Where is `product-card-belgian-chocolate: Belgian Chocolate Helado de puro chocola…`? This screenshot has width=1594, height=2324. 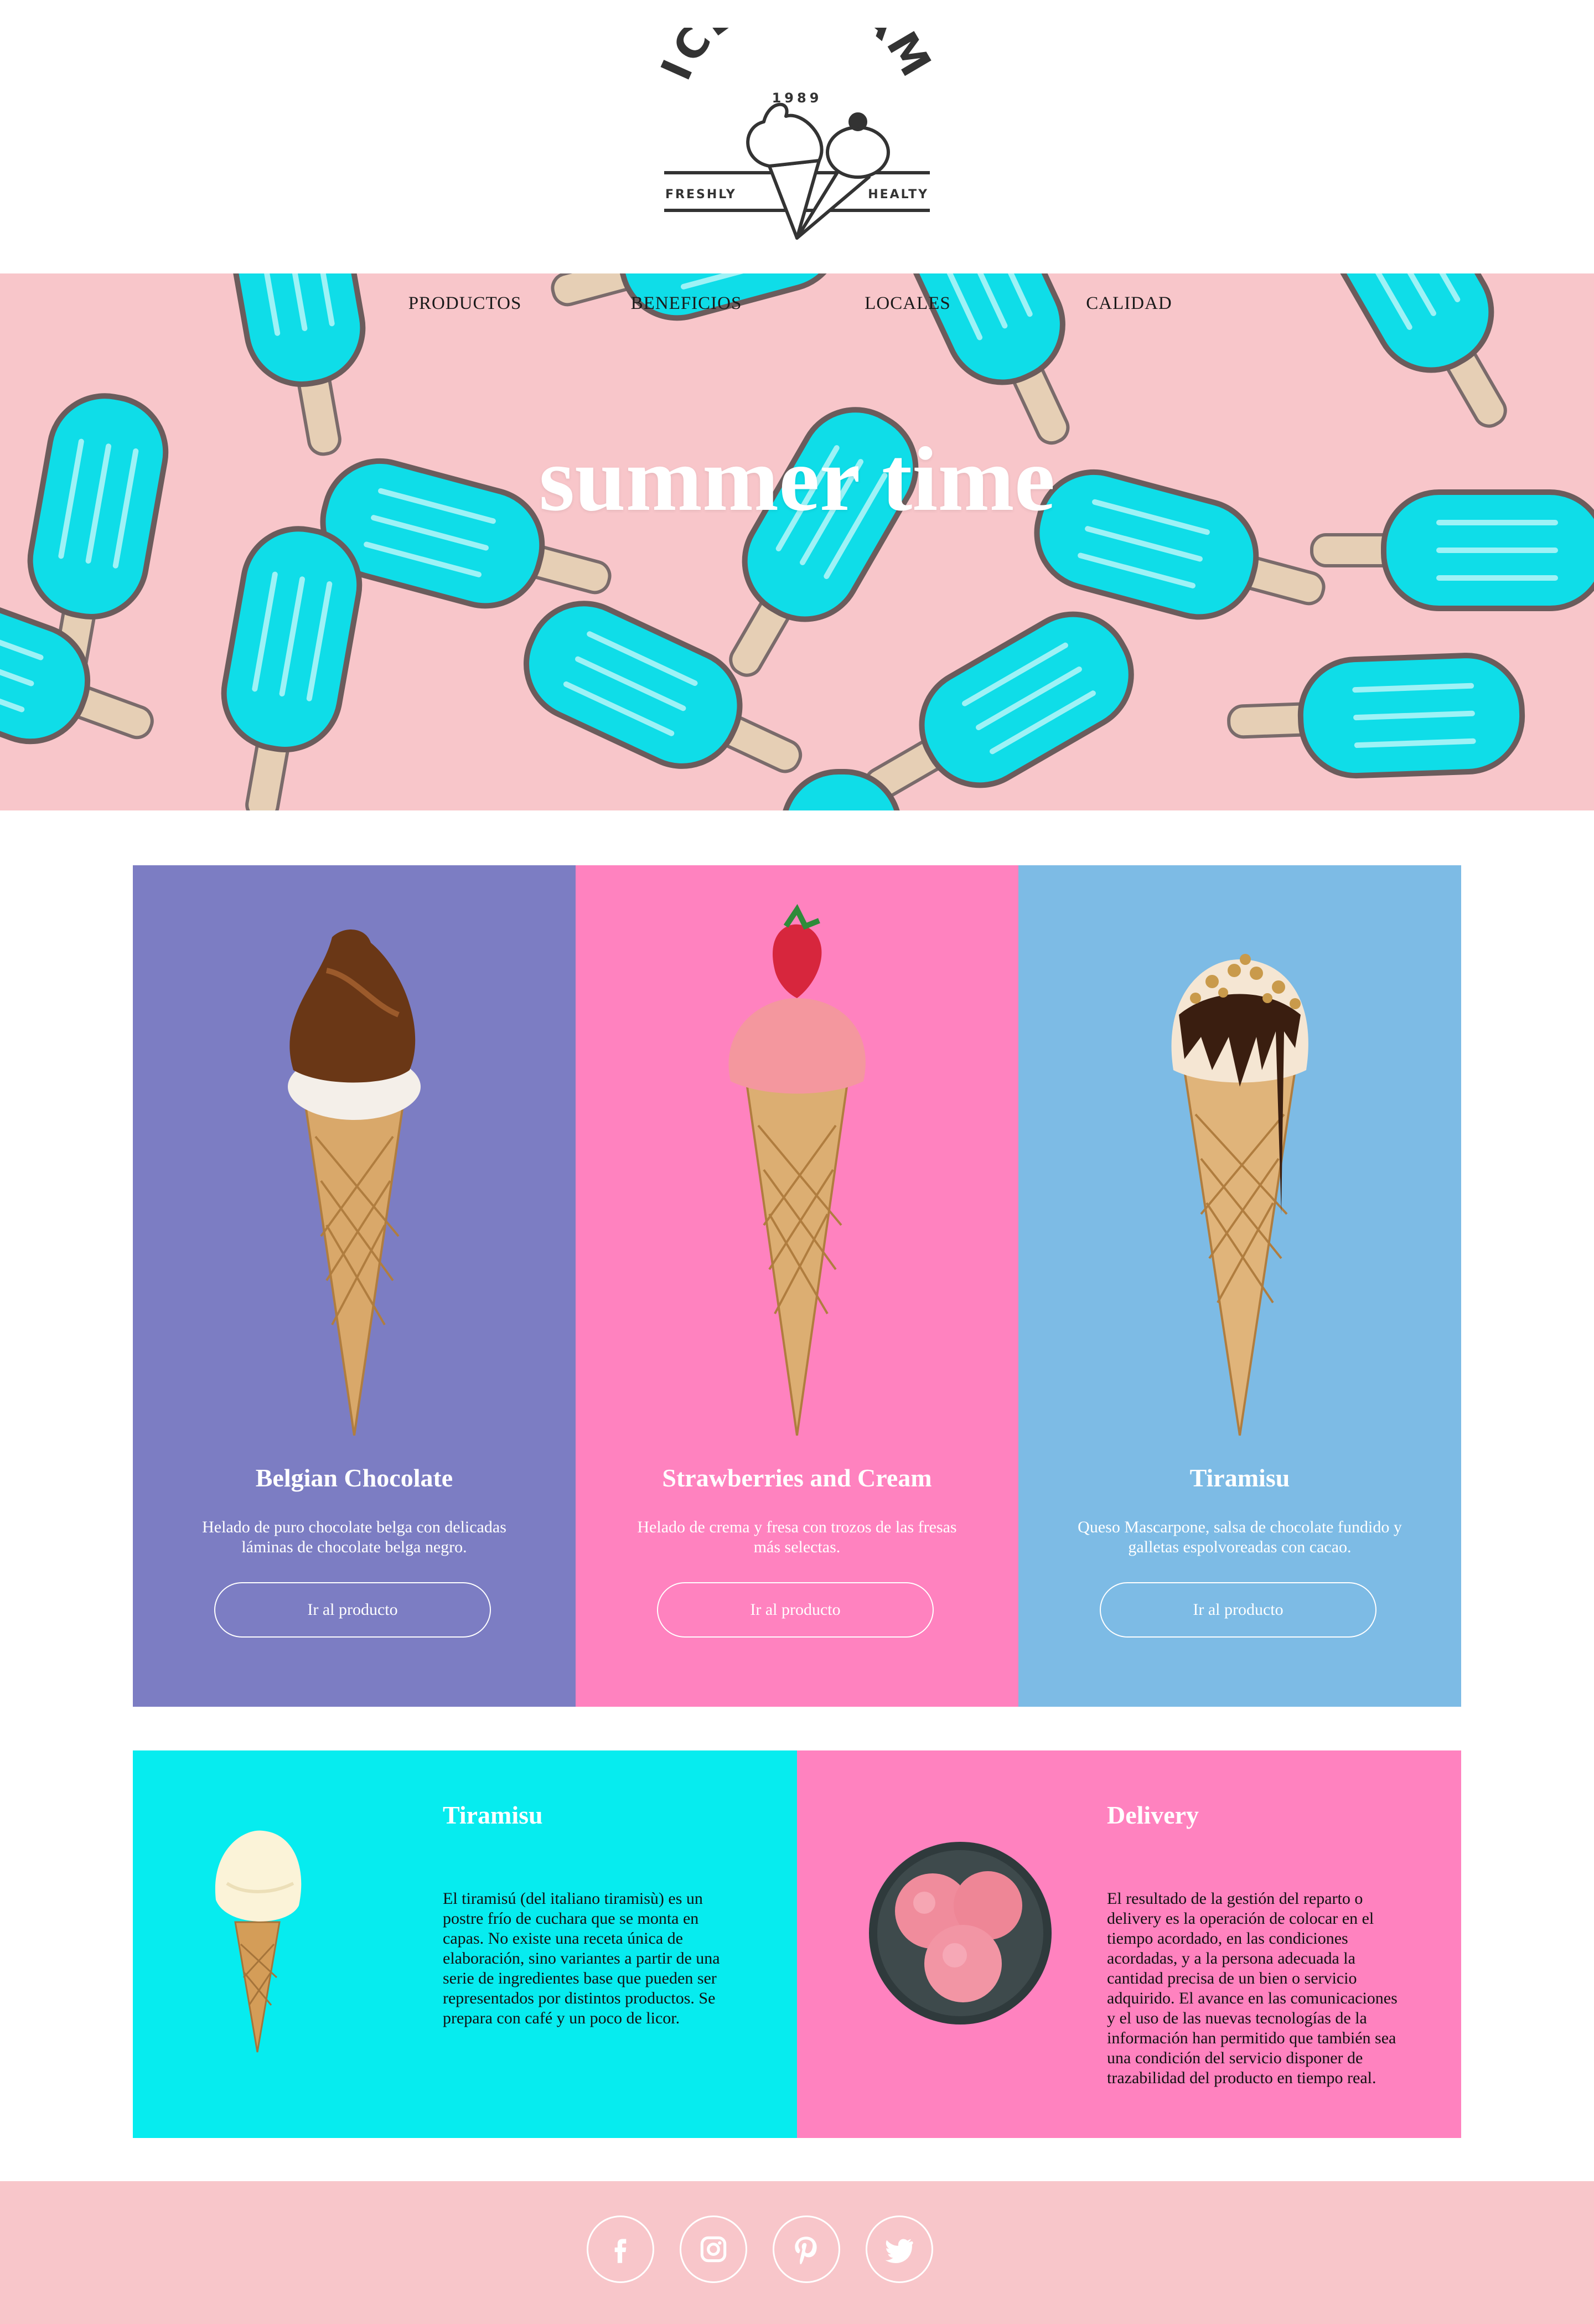
product-card-belgian-chocolate: Belgian Chocolate Helado de puro chocola… is located at coordinates (354, 1286).